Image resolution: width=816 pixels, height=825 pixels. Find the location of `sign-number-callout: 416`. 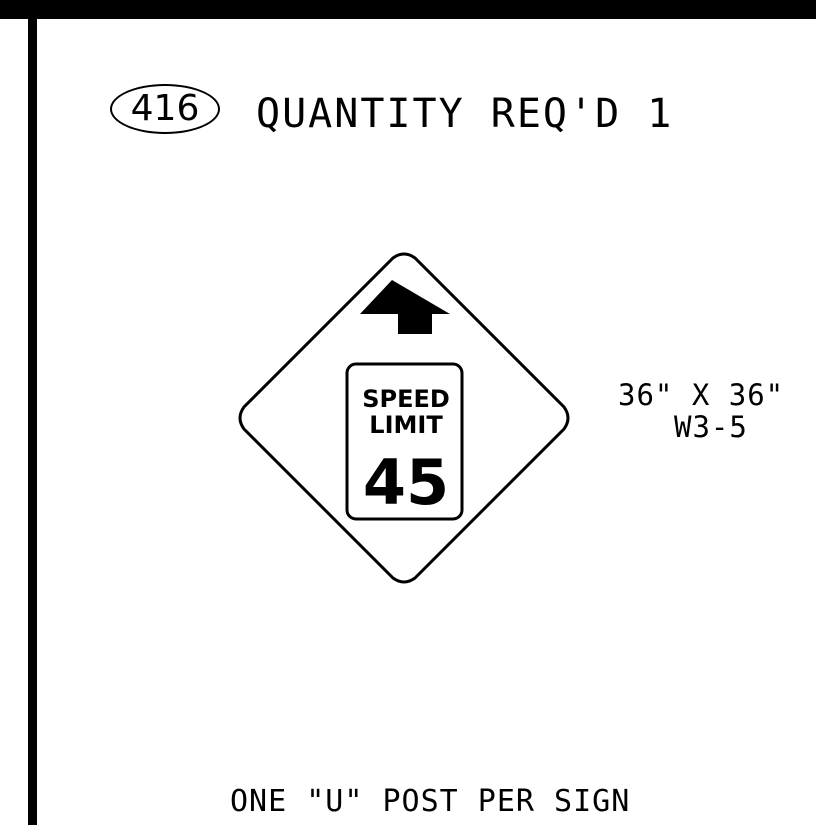

sign-number-callout: 416 is located at coordinates (165, 109).